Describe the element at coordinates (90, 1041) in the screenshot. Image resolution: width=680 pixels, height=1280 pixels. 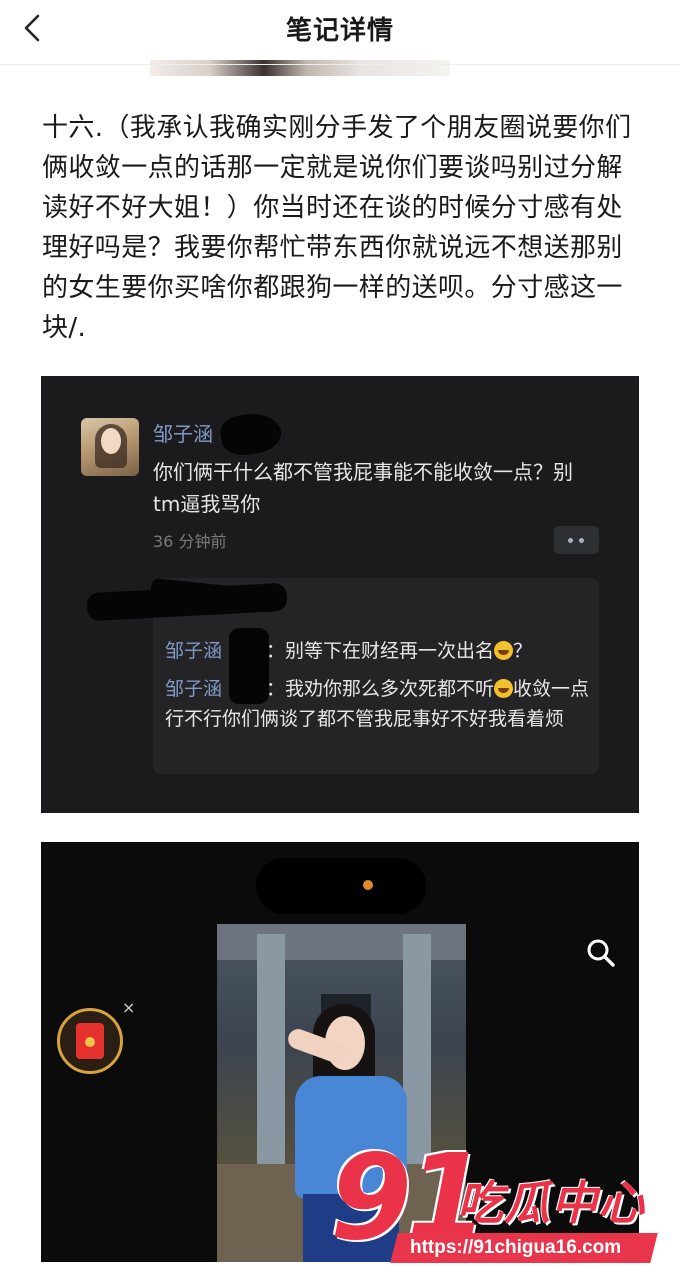
I see `red-envelope-icon` at that location.